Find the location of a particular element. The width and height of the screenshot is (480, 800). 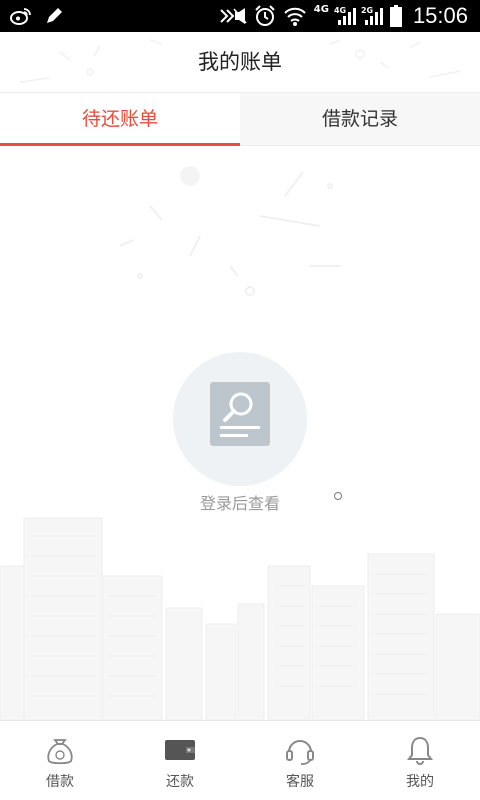

network-type-label: 2G is located at coordinates (367, 10).